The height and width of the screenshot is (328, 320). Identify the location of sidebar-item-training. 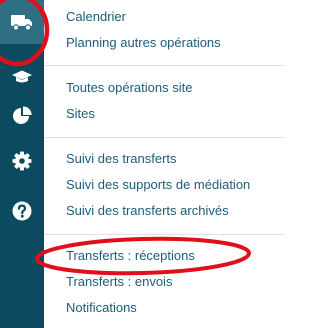
(22, 77).